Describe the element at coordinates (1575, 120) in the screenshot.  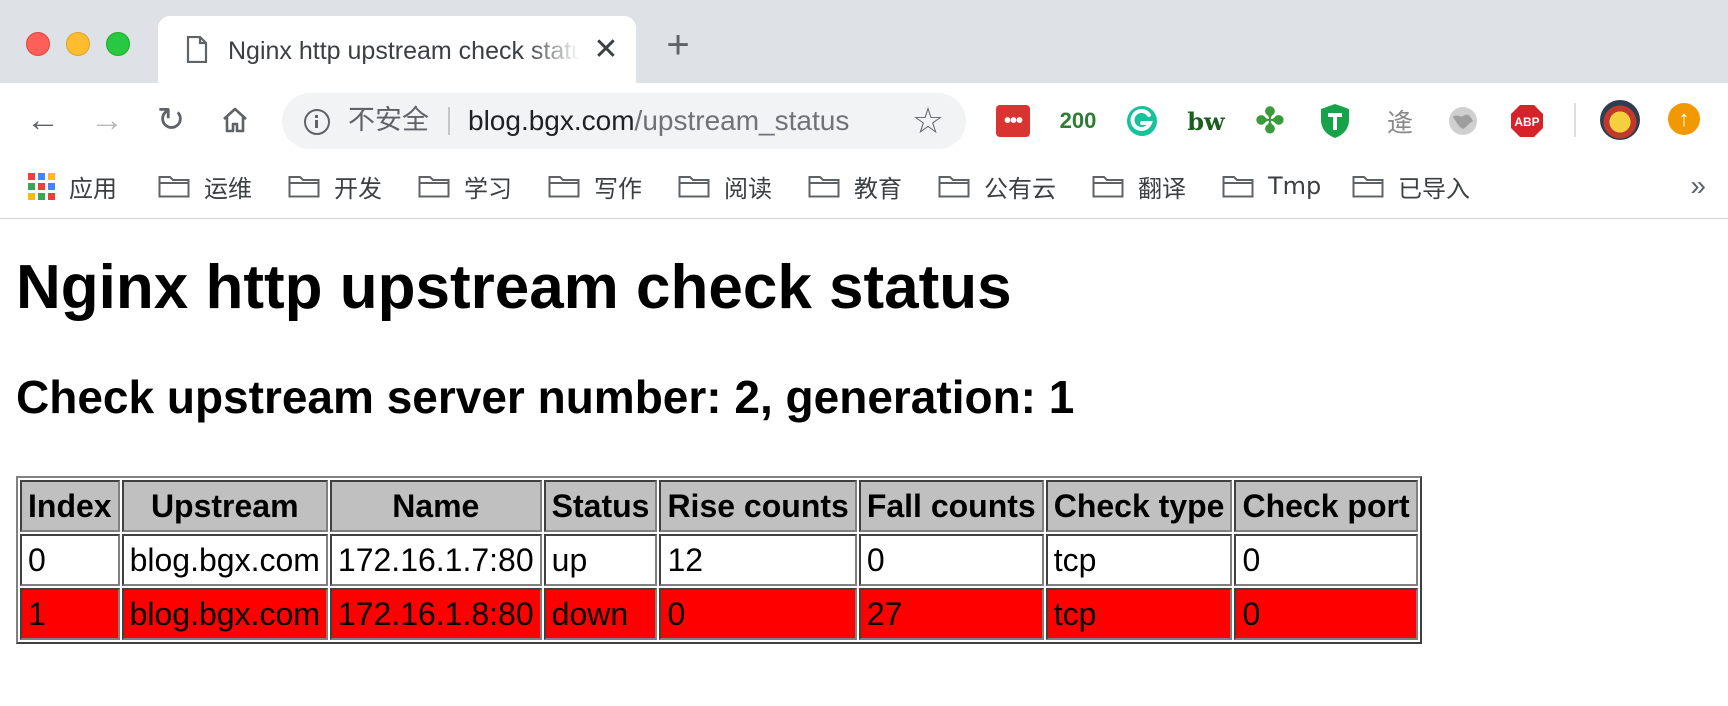
I see `toolbar-divider` at that location.